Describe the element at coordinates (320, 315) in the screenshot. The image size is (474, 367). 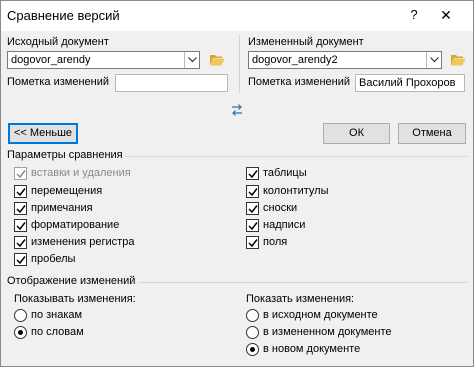
I see `radio-label: в исходном документе` at that location.